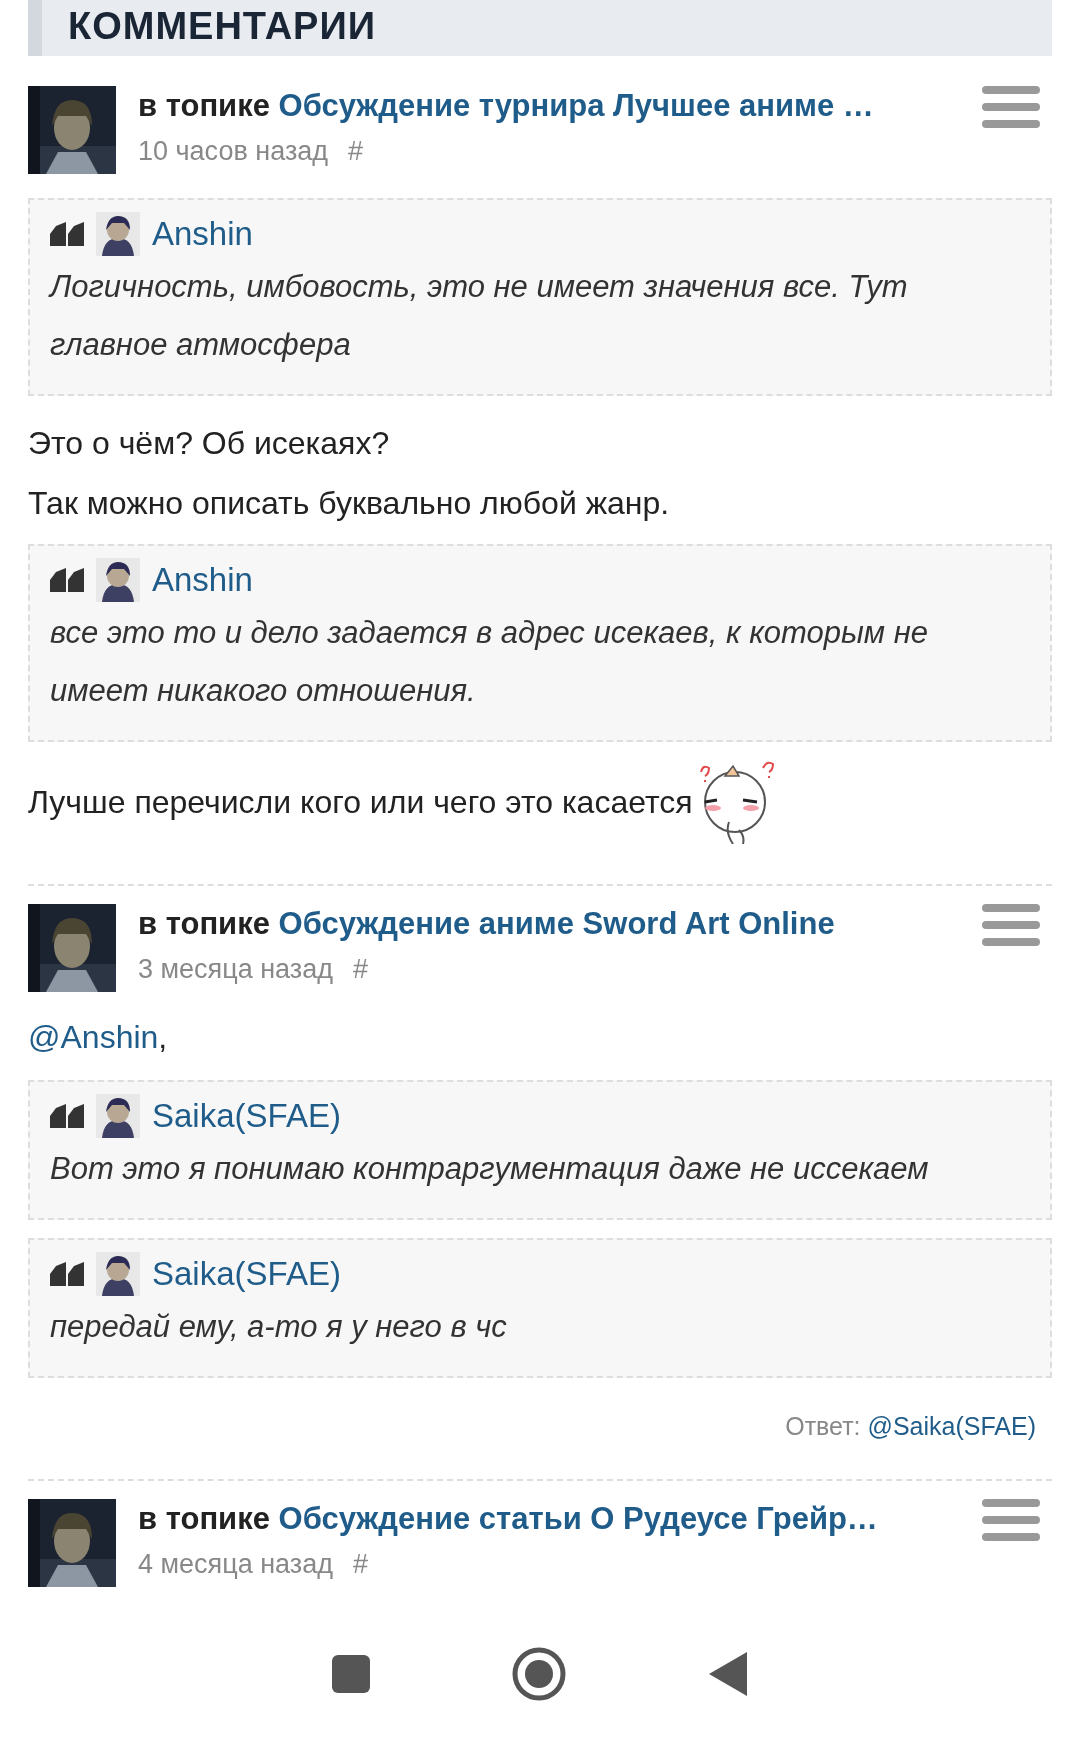 This screenshot has width=1080, height=1756. I want to click on comment-text: Так можно описать буквально любой жанр., so click(349, 503).